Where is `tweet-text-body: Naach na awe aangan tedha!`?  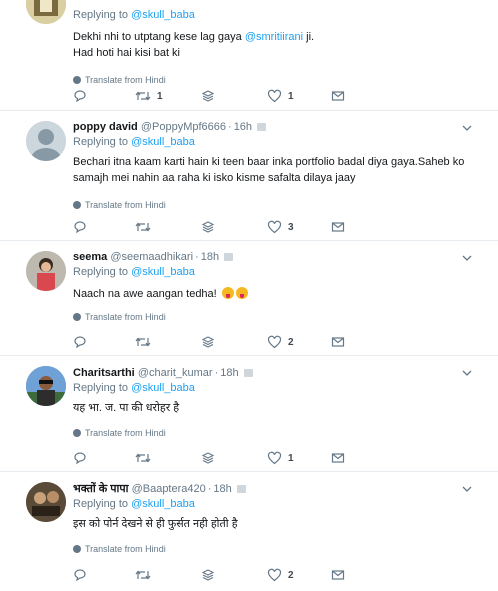 tweet-text-body: Naach na awe aangan tedha! is located at coordinates (145, 294).